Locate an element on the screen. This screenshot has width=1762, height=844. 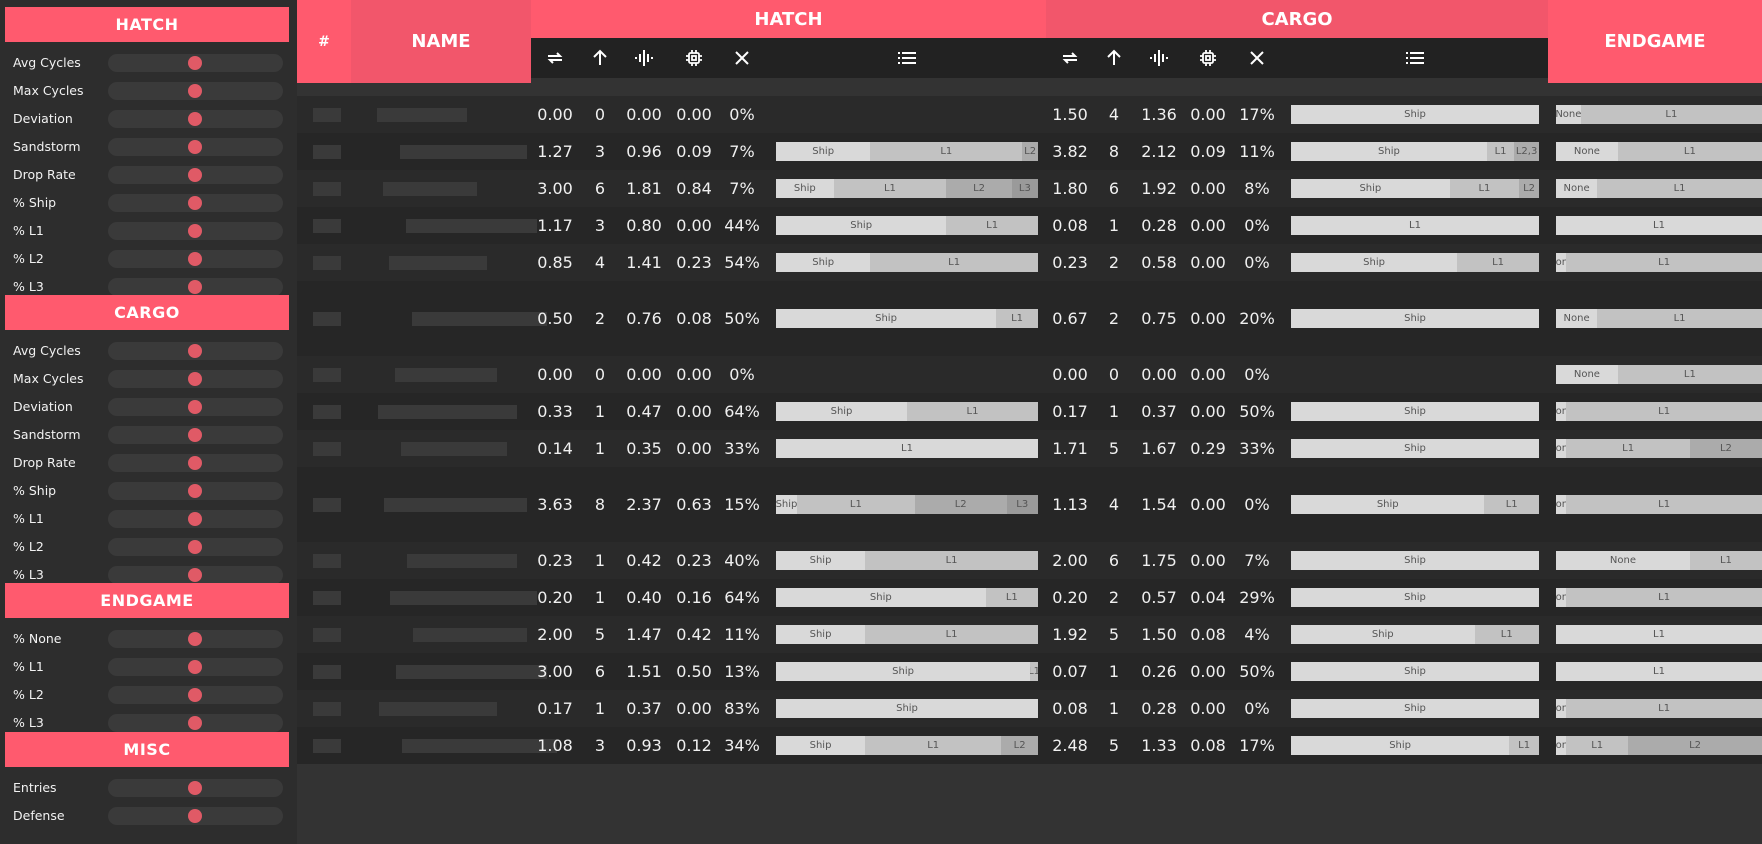
hatch-header: HATCH is located at coordinates (788, 19).